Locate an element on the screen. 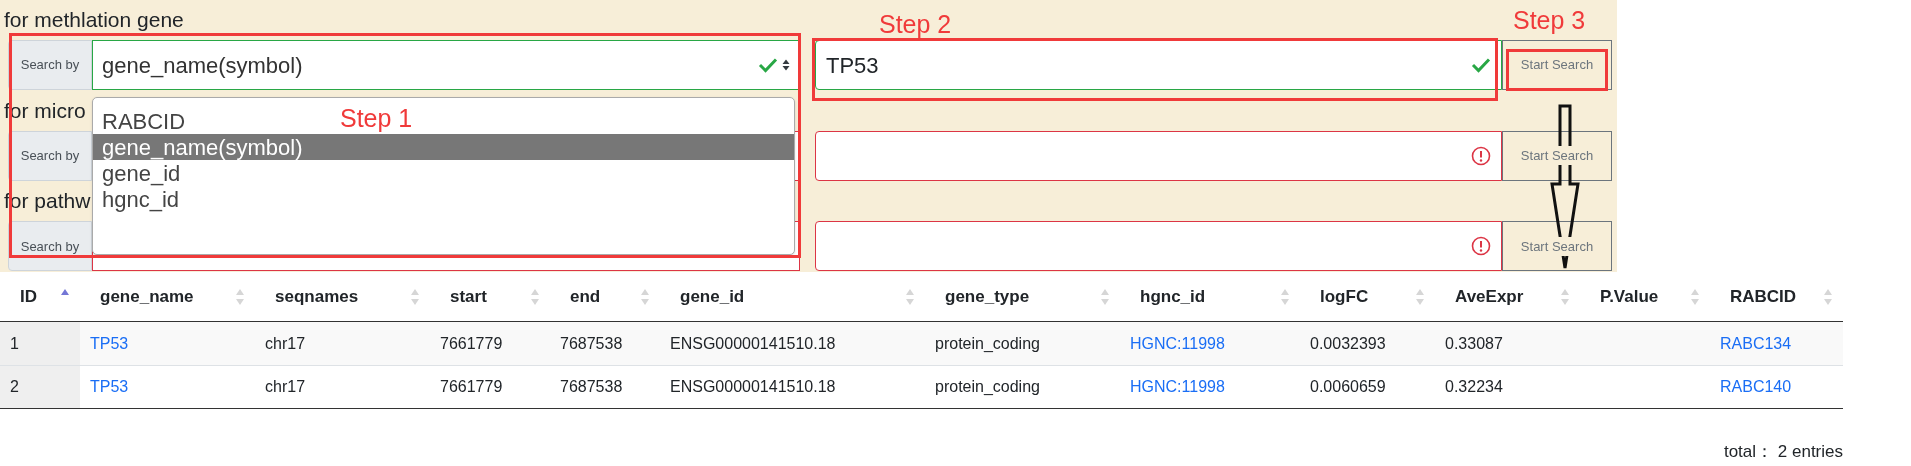 This screenshot has width=1911, height=466. section-label: for methlation gene is located at coordinates (94, 20).